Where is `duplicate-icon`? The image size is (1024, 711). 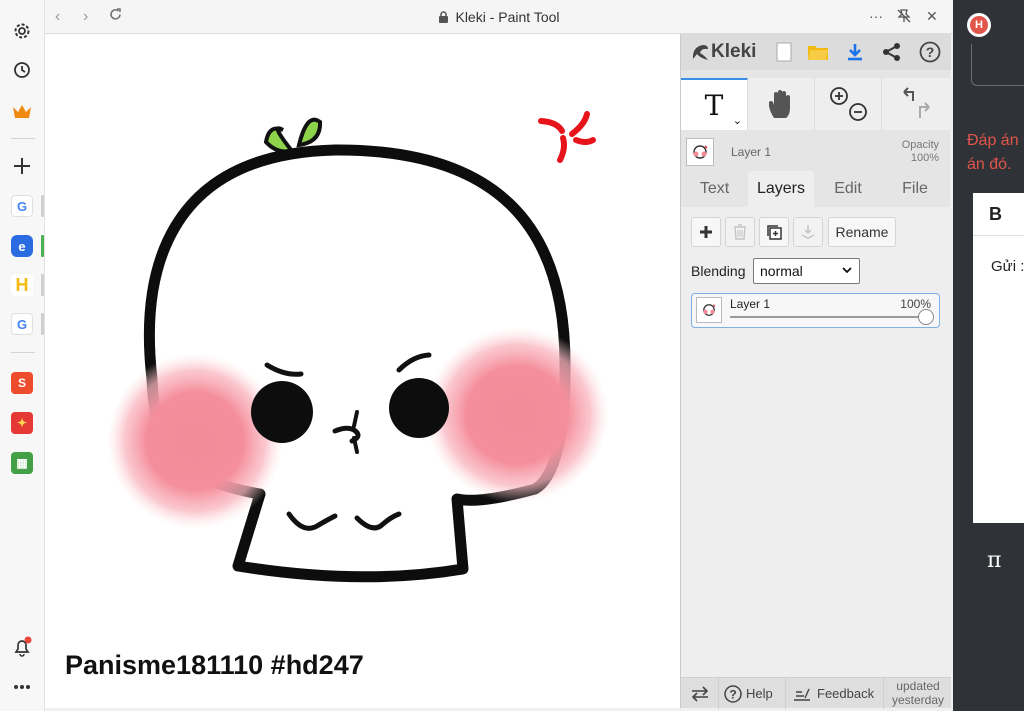 duplicate-icon is located at coordinates (774, 232).